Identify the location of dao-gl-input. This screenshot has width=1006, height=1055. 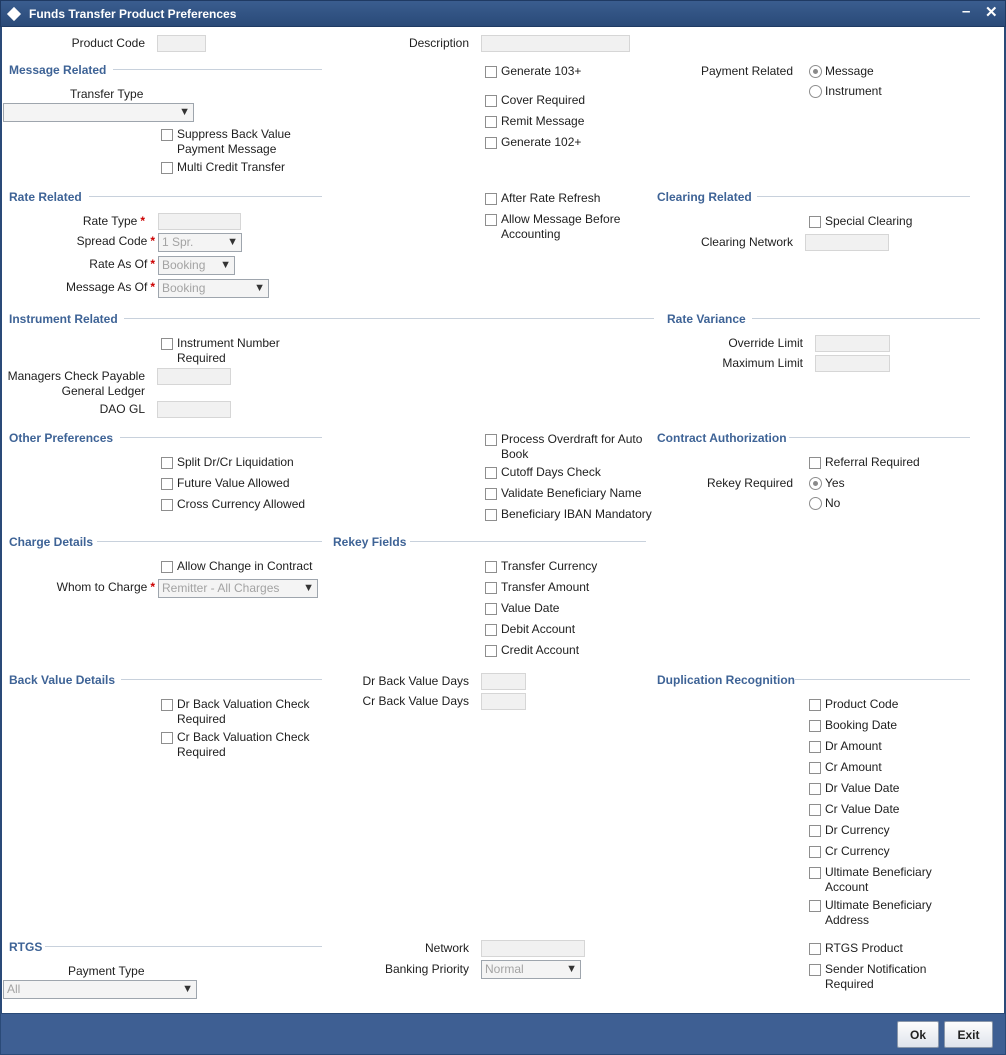
(194, 409).